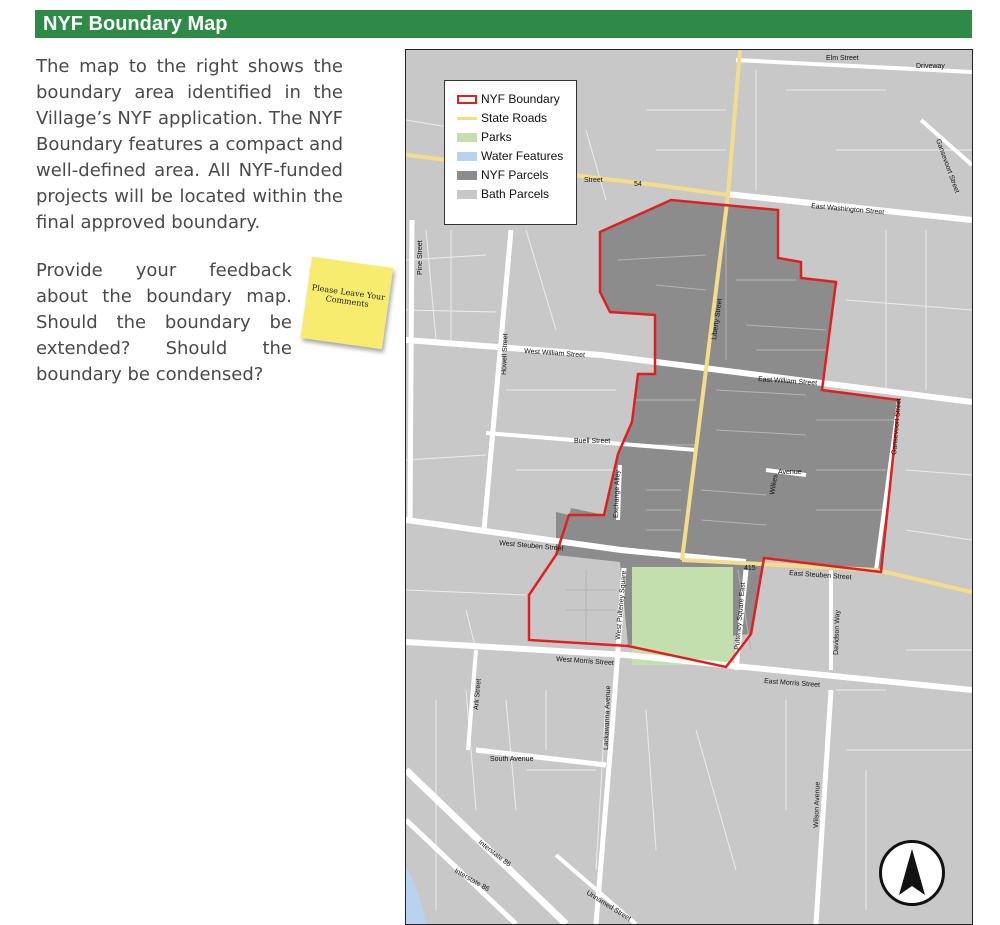 The width and height of the screenshot is (1000, 925). I want to click on label-driveway: Driveway, so click(930, 66).